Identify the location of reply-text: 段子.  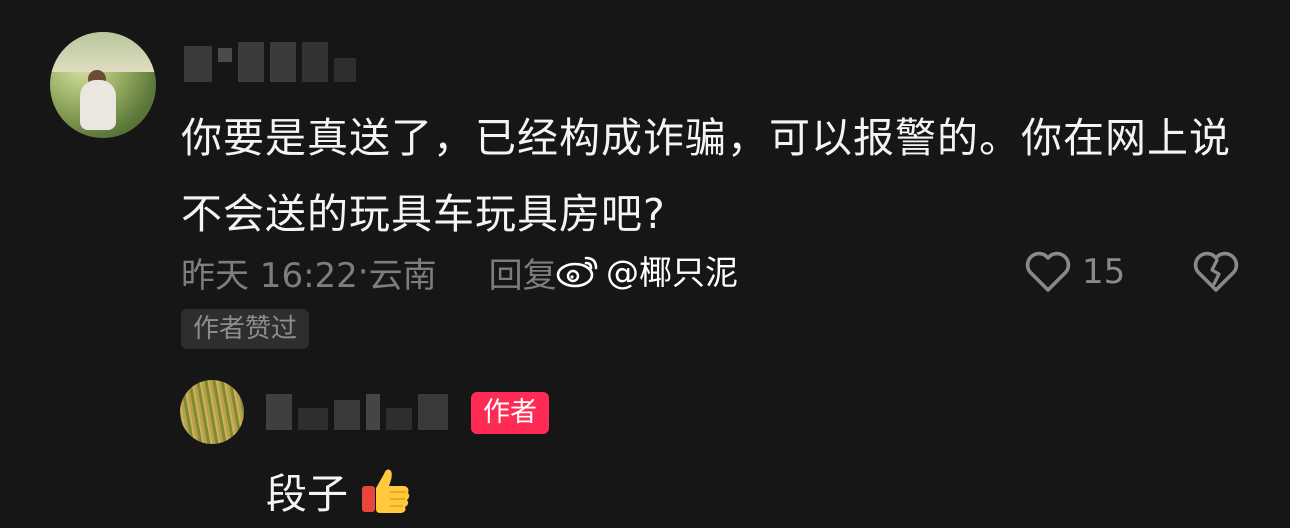
(307, 494).